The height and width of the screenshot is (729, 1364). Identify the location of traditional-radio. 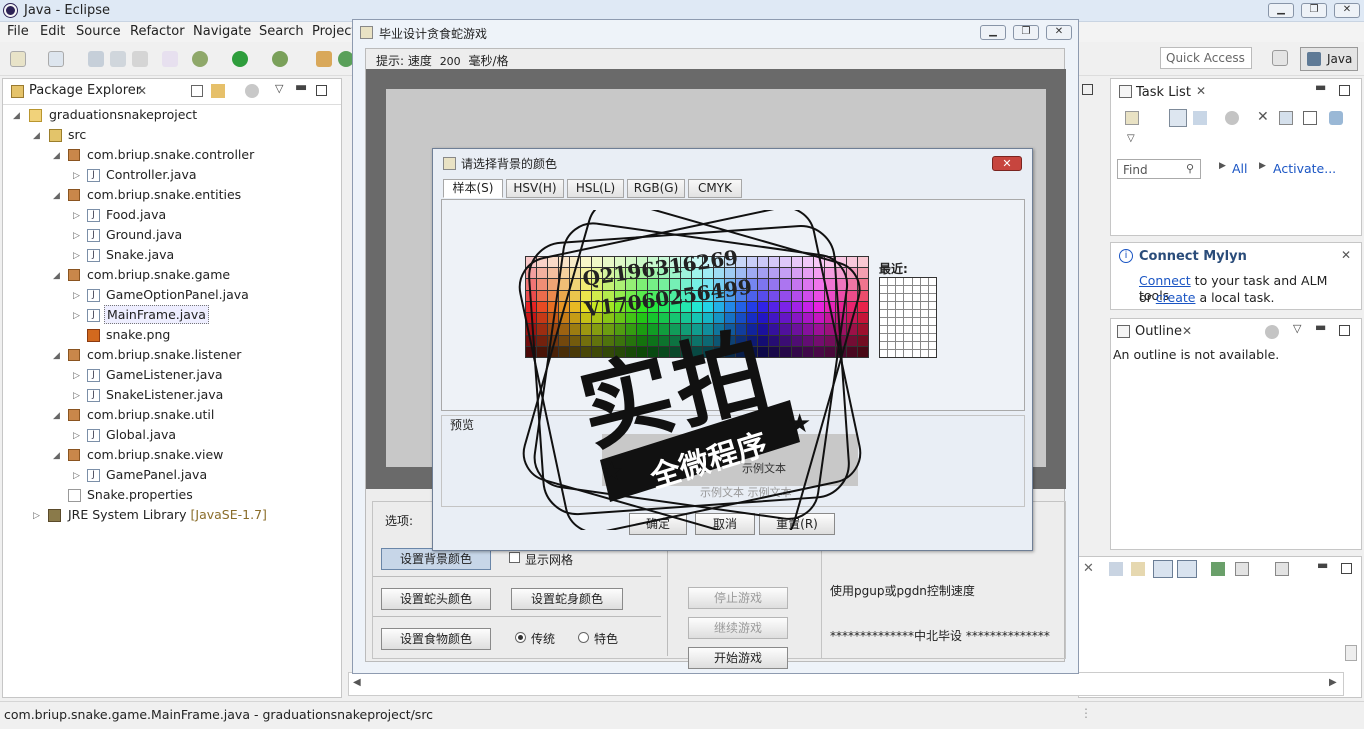
(520, 637).